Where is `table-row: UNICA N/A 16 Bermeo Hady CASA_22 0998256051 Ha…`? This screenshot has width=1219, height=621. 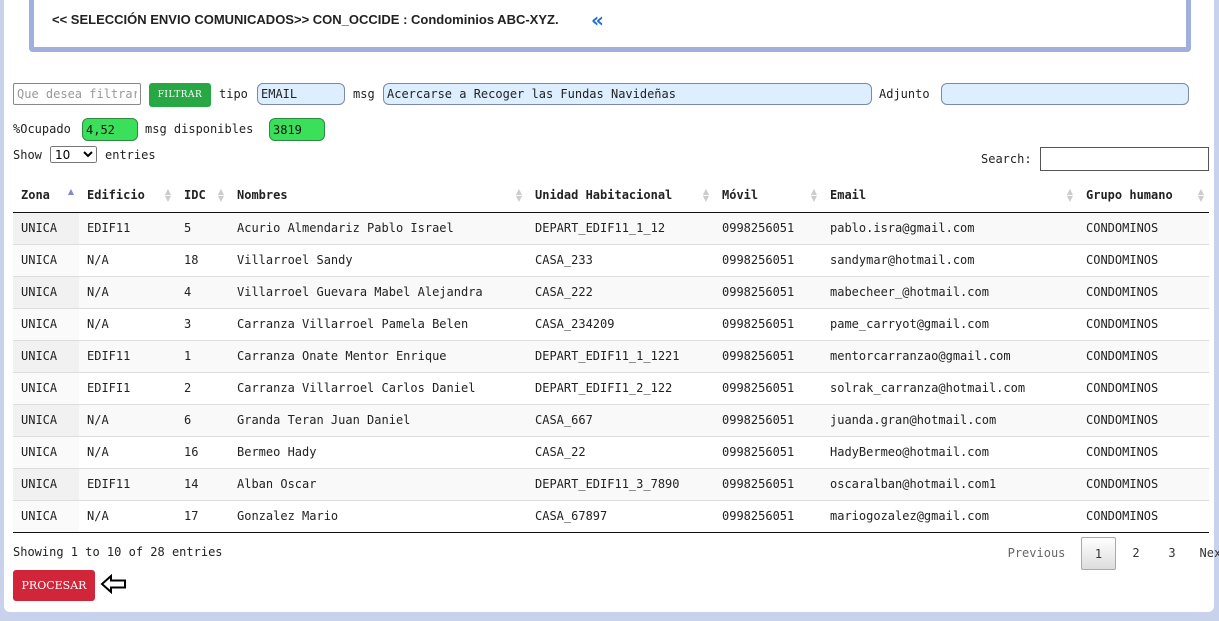
table-row: UNICA N/A 16 Bermeo Hady CASA_22 0998256051 Ha… is located at coordinates (611, 451).